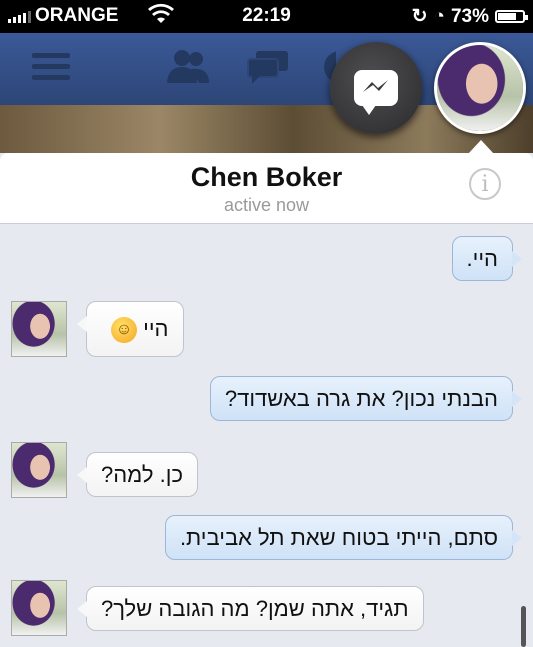  Describe the element at coordinates (268, 67) in the screenshot. I see `messages-icon` at that location.